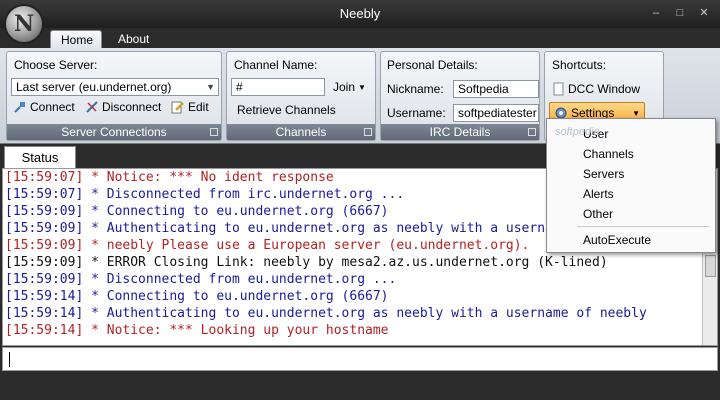  What do you see at coordinates (52, 107) in the screenshot?
I see `connect-label: Connect` at bounding box center [52, 107].